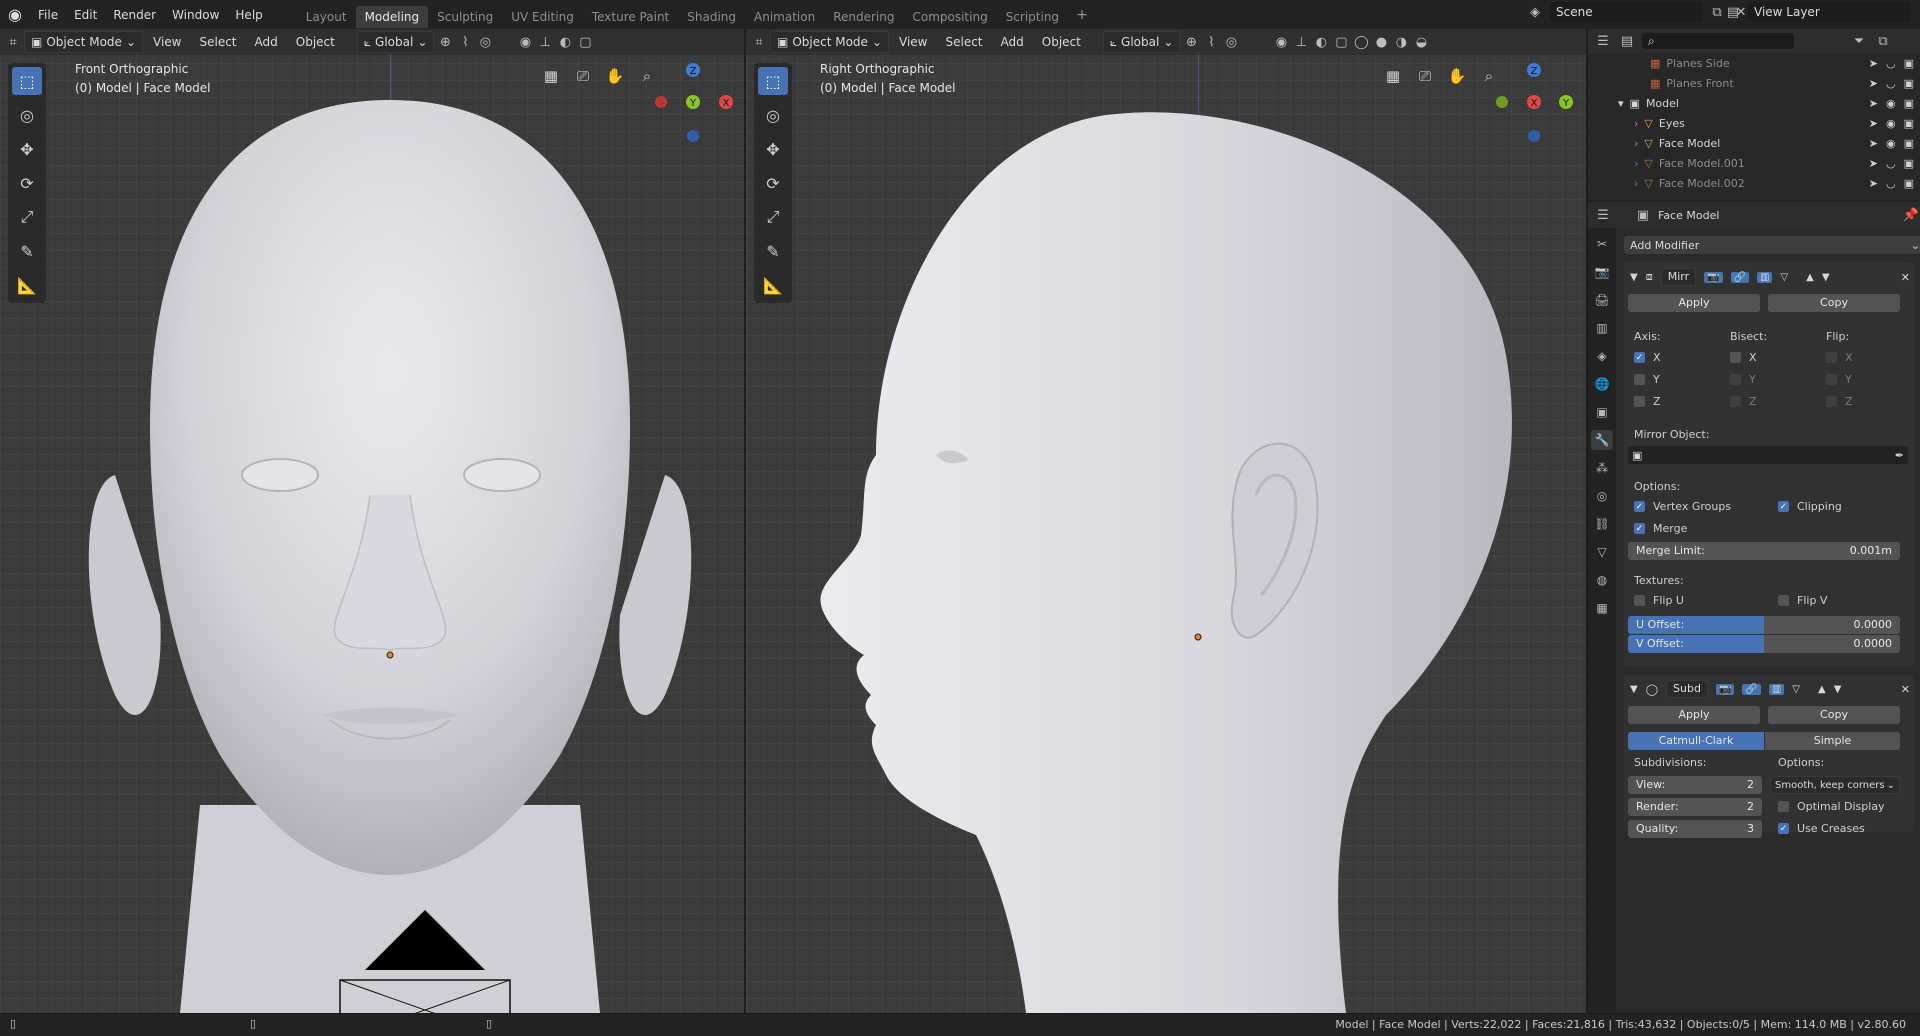 This screenshot has height=1036, width=1920. I want to click on menu-help: Help, so click(248, 15).